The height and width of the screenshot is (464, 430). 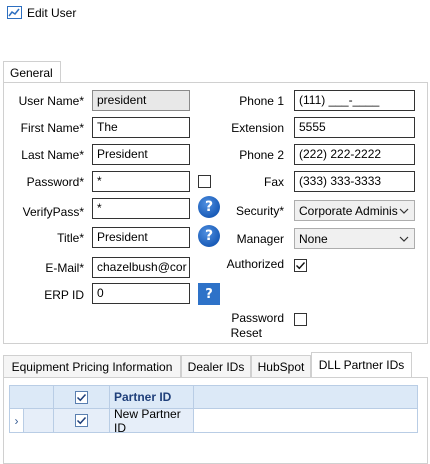 I want to click on row-indicator-icon: ›, so click(x=17, y=420).